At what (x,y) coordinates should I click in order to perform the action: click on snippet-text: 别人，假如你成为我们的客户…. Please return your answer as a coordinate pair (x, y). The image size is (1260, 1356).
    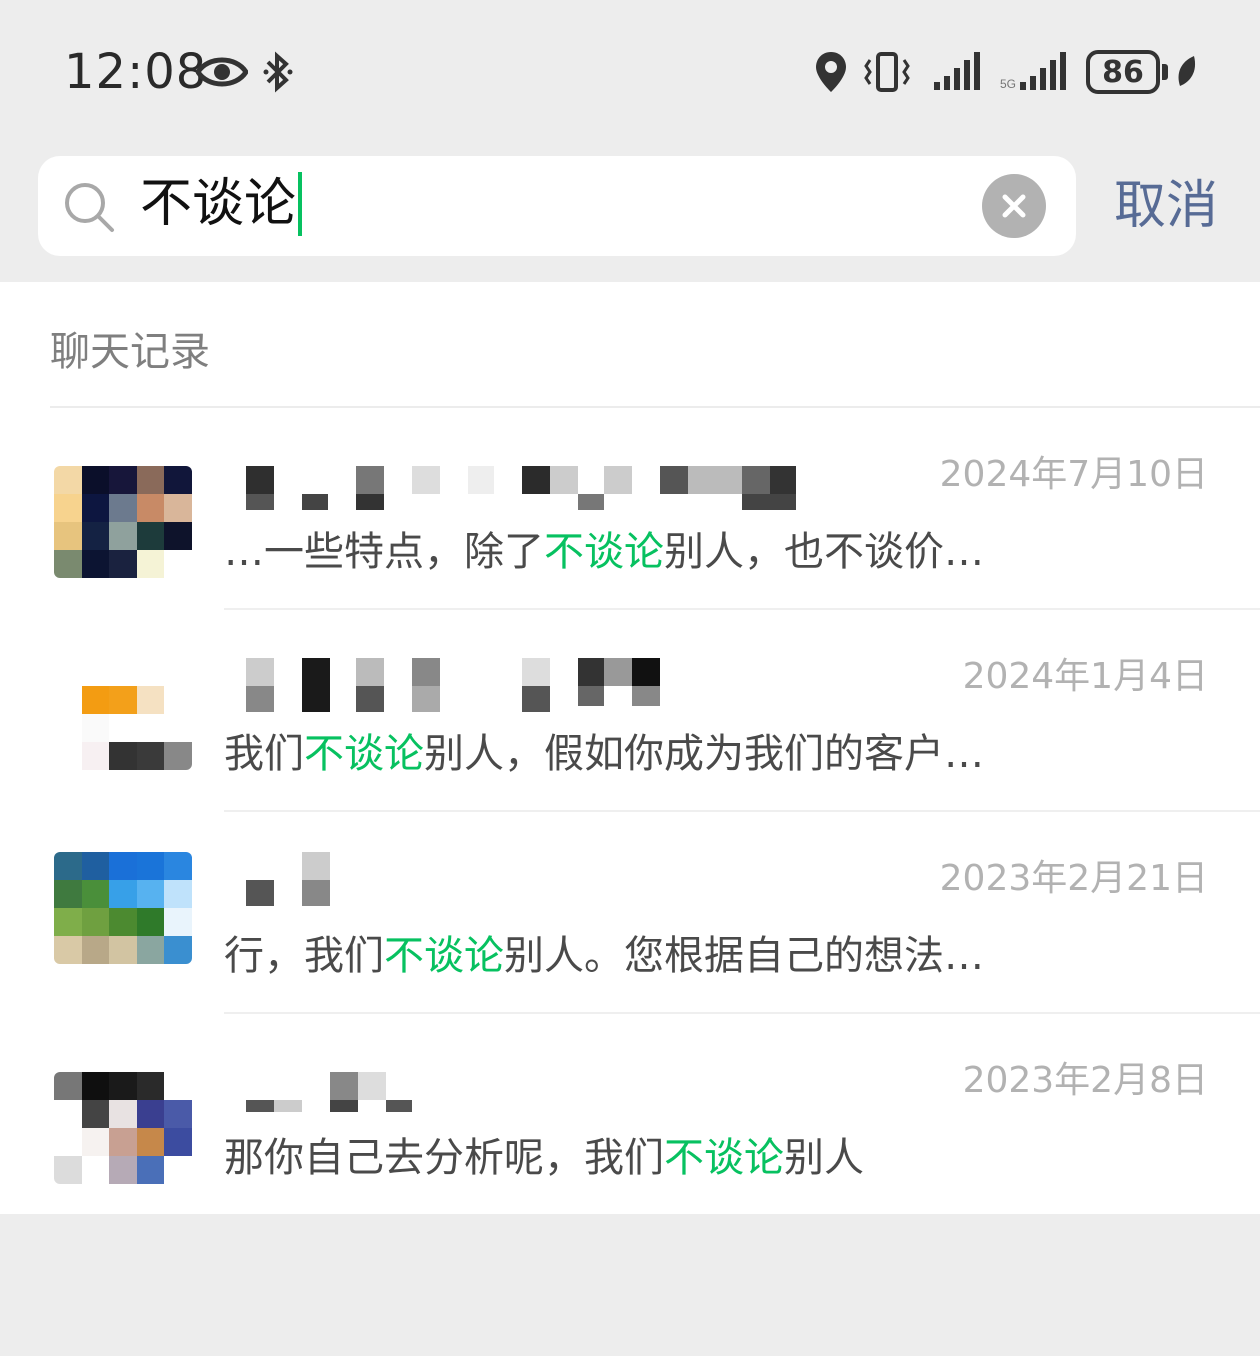
    Looking at the image, I should click on (704, 754).